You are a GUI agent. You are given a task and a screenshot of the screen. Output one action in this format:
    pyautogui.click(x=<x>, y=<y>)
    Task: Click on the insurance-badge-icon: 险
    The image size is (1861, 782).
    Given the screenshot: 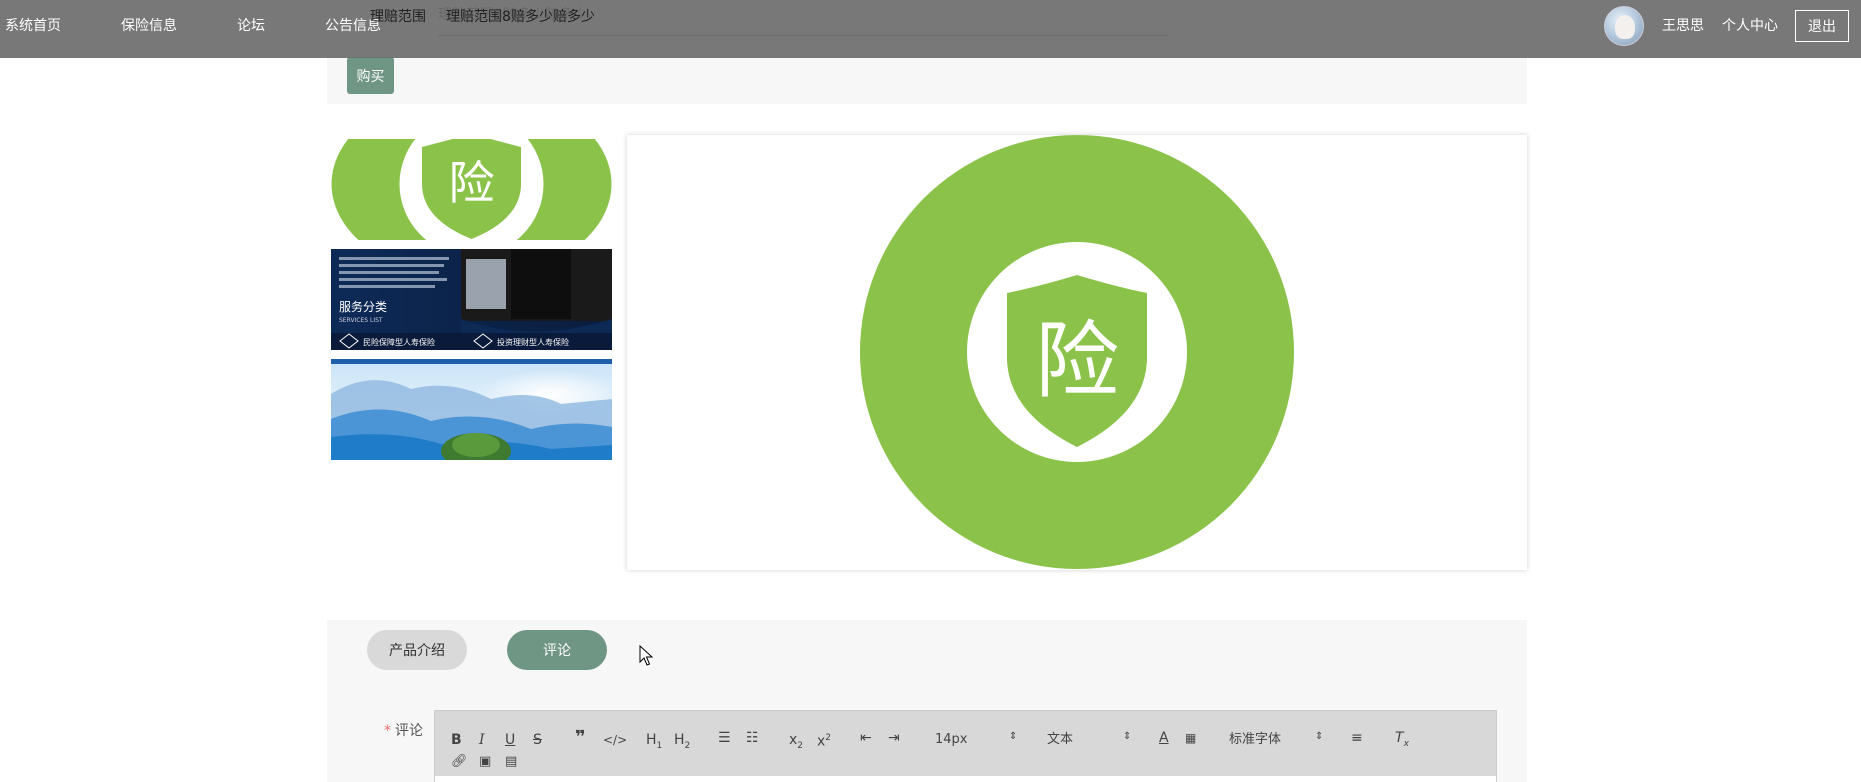 What is the action you would take?
    pyautogui.click(x=471, y=189)
    